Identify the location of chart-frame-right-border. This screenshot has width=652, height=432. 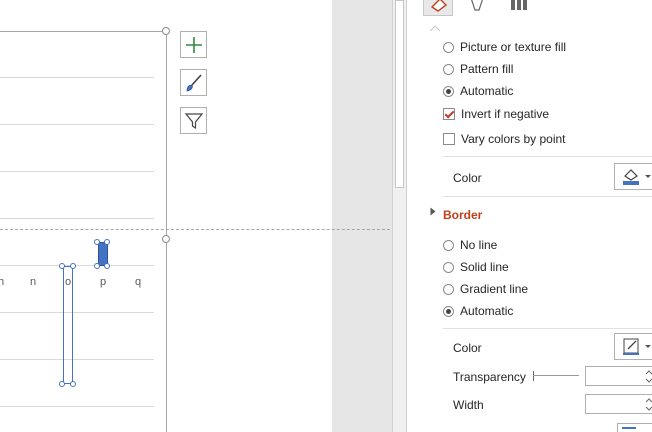
(166, 231).